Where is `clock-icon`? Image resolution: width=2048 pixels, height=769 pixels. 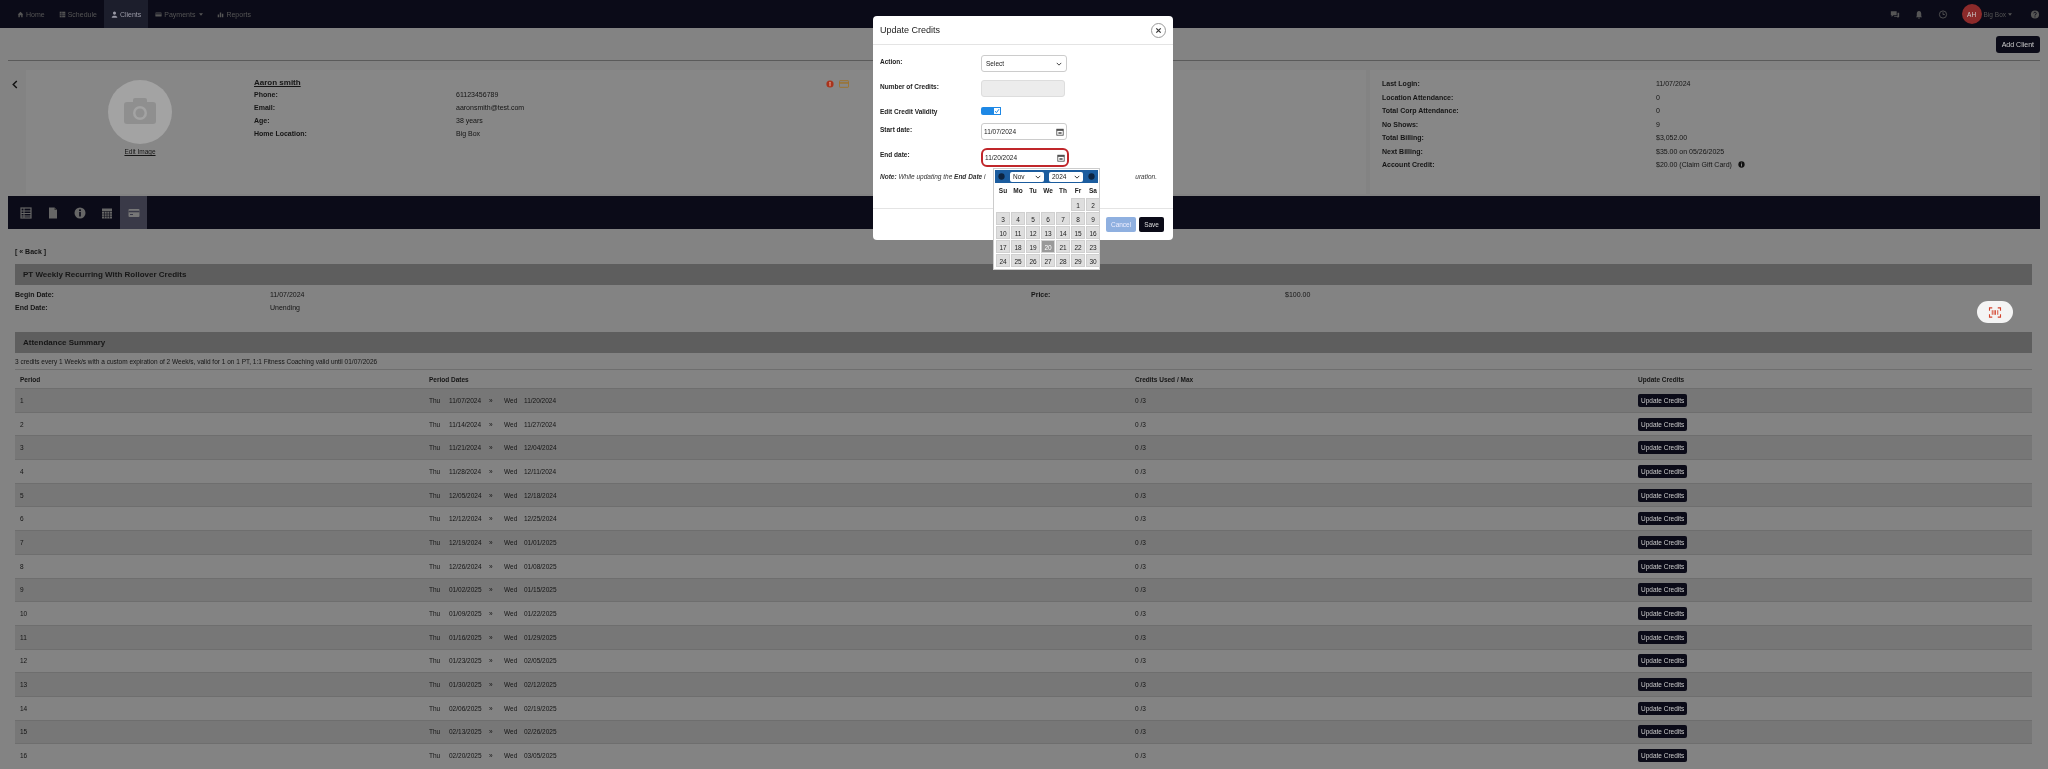
clock-icon is located at coordinates (1942, 14).